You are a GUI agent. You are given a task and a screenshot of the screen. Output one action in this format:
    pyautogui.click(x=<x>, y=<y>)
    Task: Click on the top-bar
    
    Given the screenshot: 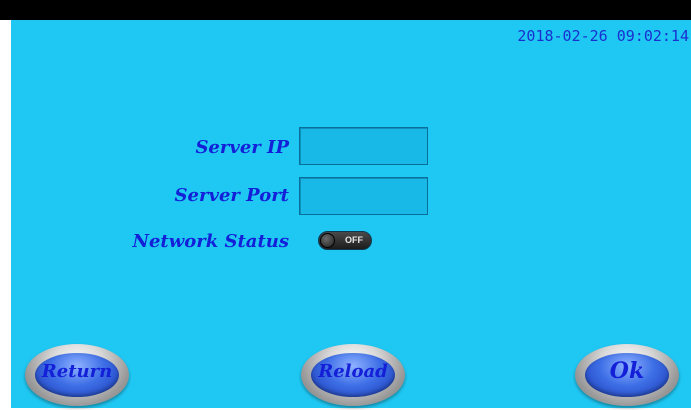 What is the action you would take?
    pyautogui.click(x=345, y=10)
    